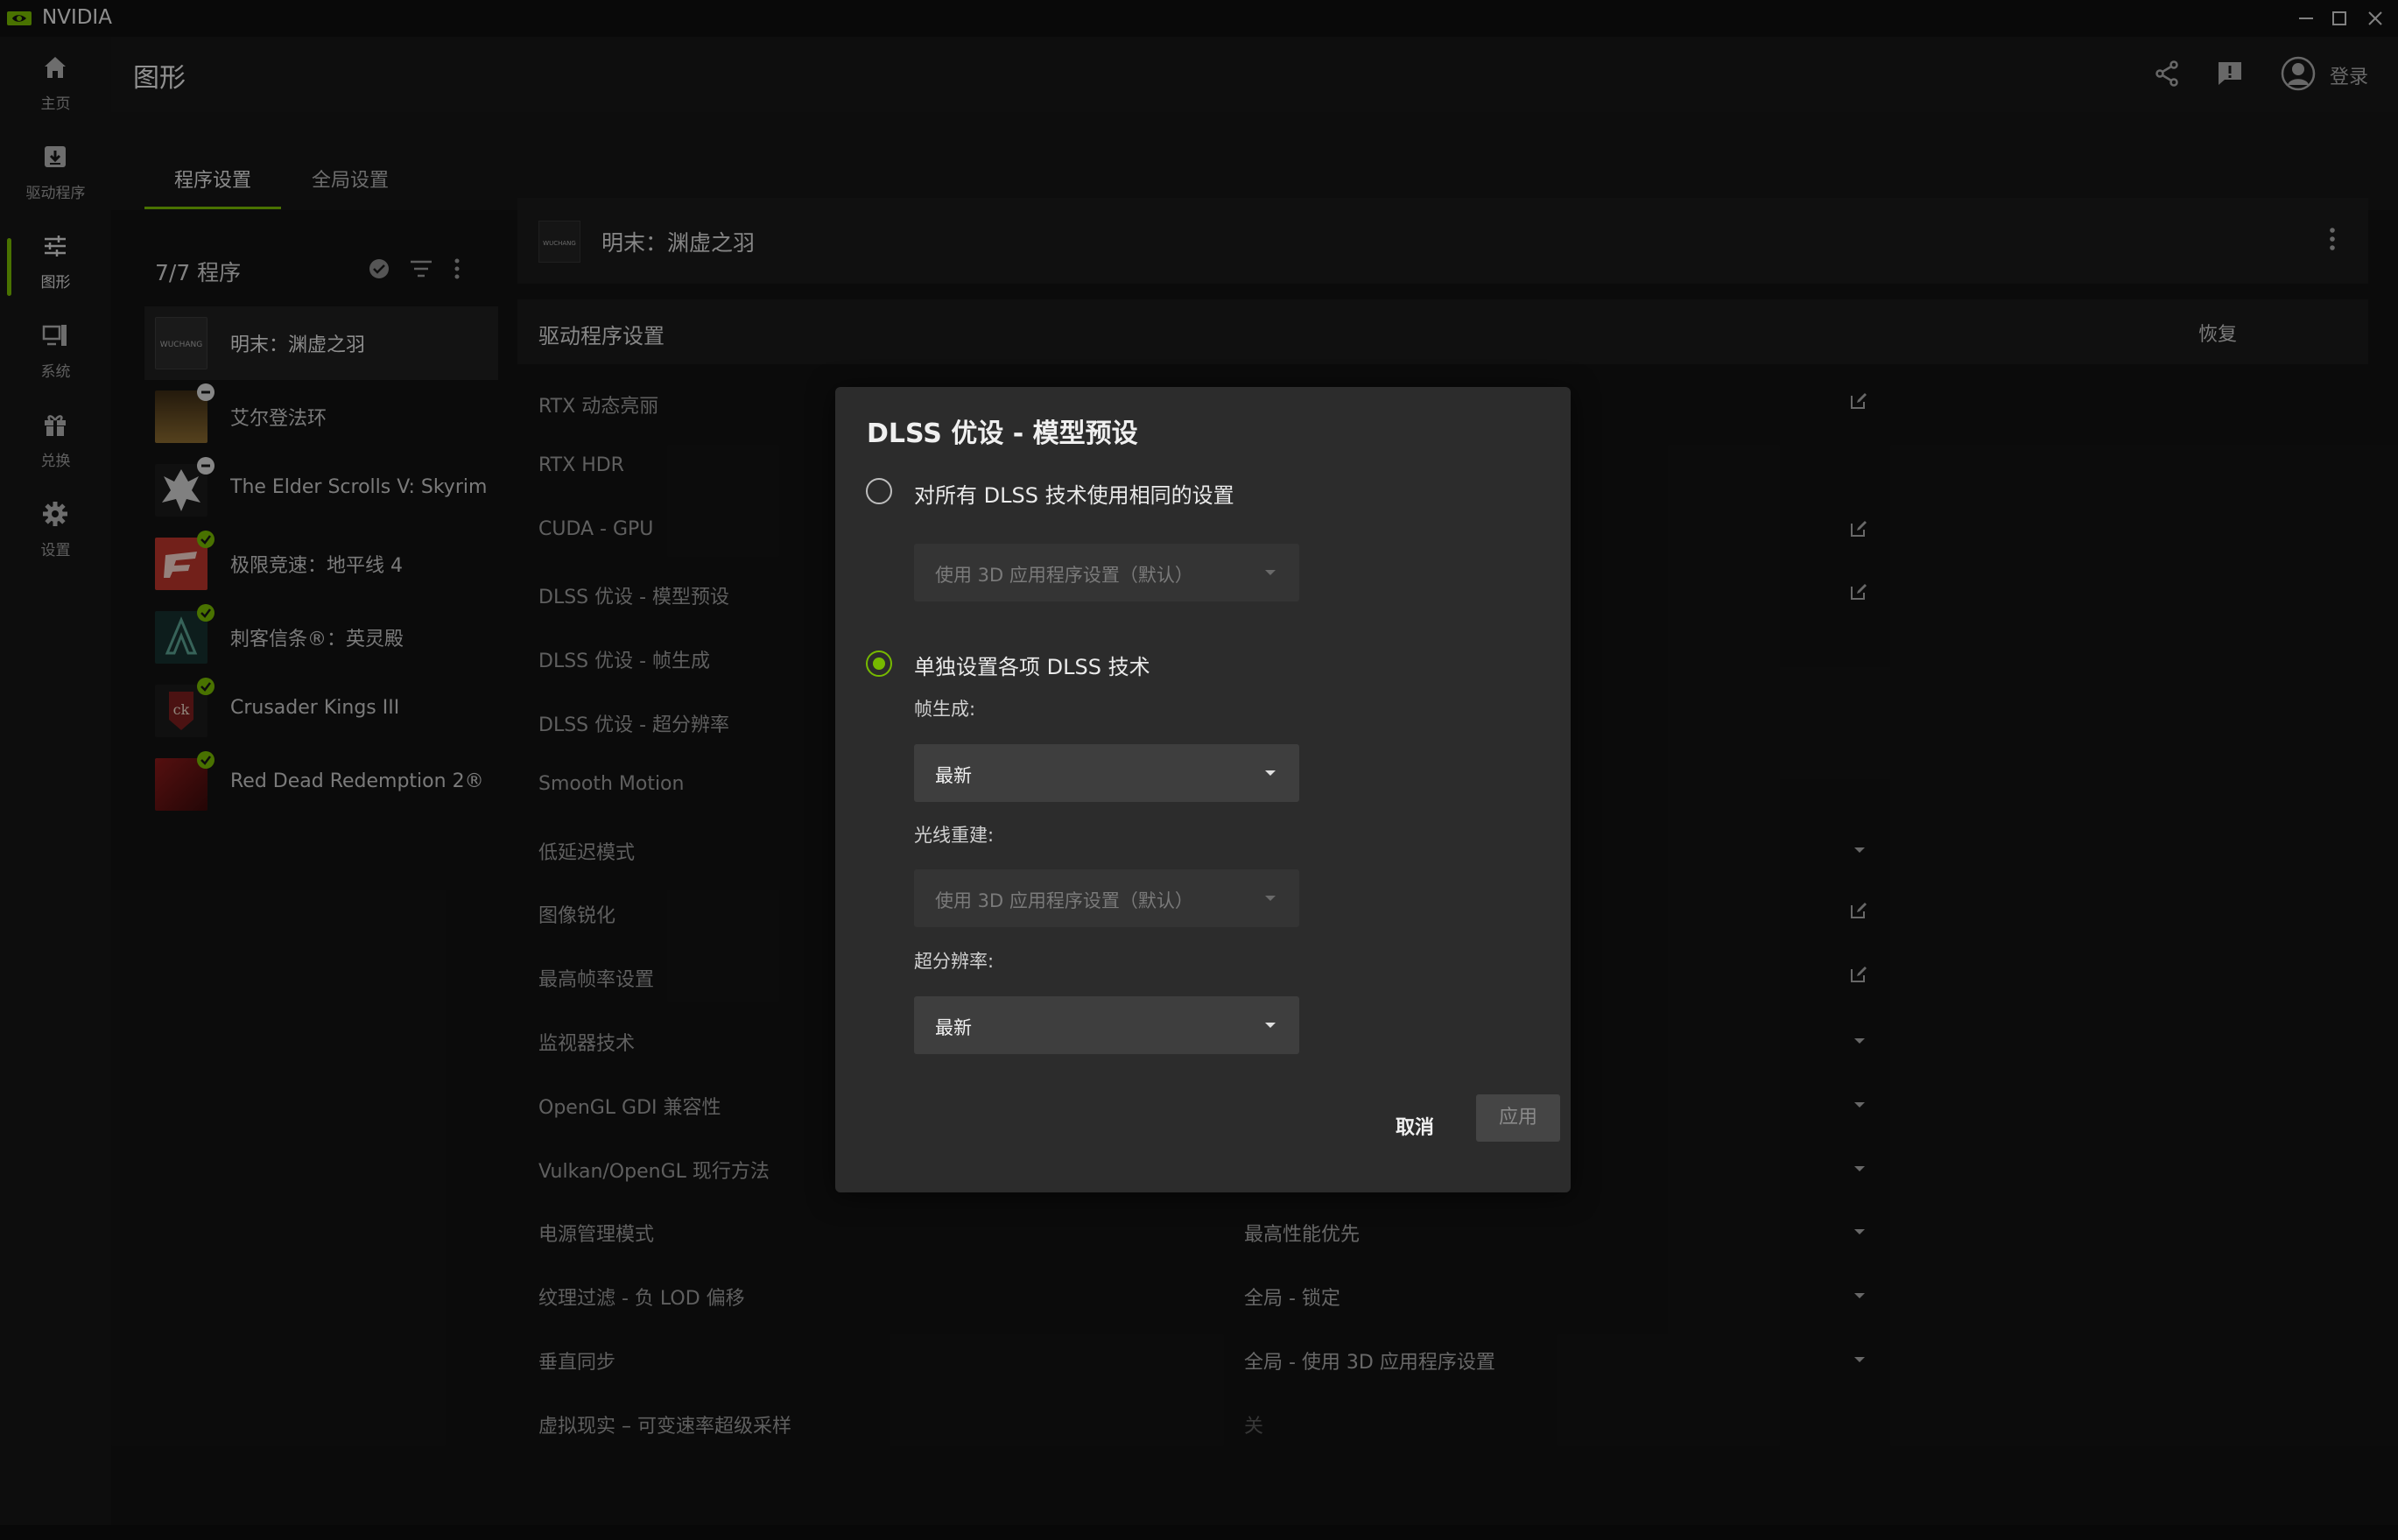 This screenshot has width=2398, height=1540. I want to click on apply-button: 应用, so click(1518, 1118).